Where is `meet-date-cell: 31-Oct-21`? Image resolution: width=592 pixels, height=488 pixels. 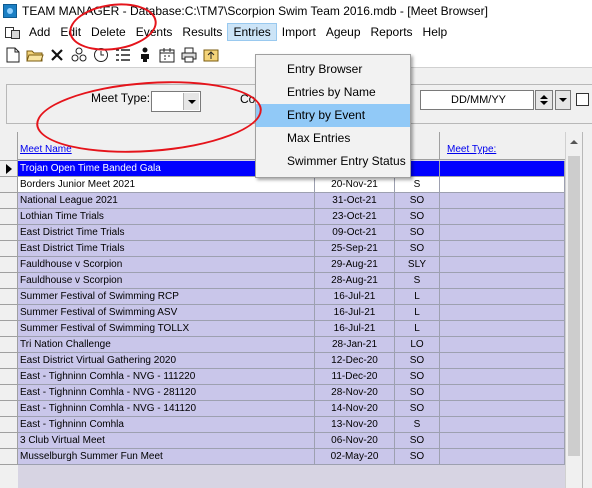
meet-date-cell: 31-Oct-21 is located at coordinates (355, 200).